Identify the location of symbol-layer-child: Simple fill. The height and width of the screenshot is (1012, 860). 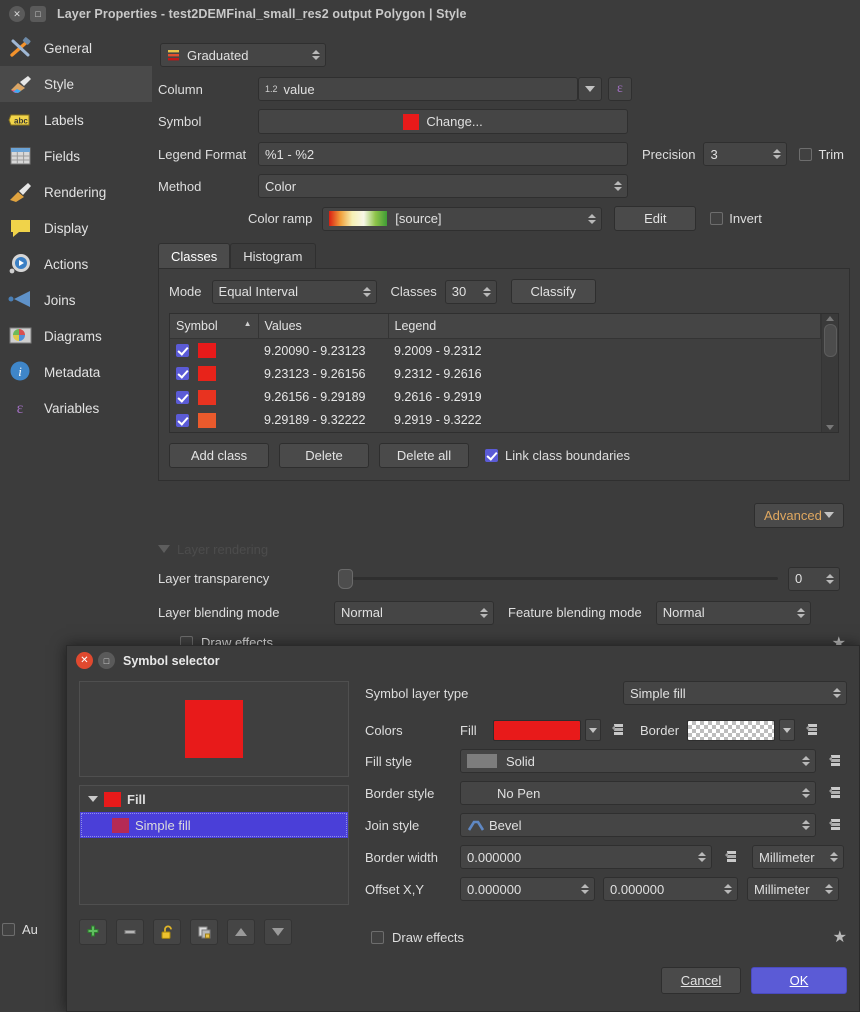
(214, 825).